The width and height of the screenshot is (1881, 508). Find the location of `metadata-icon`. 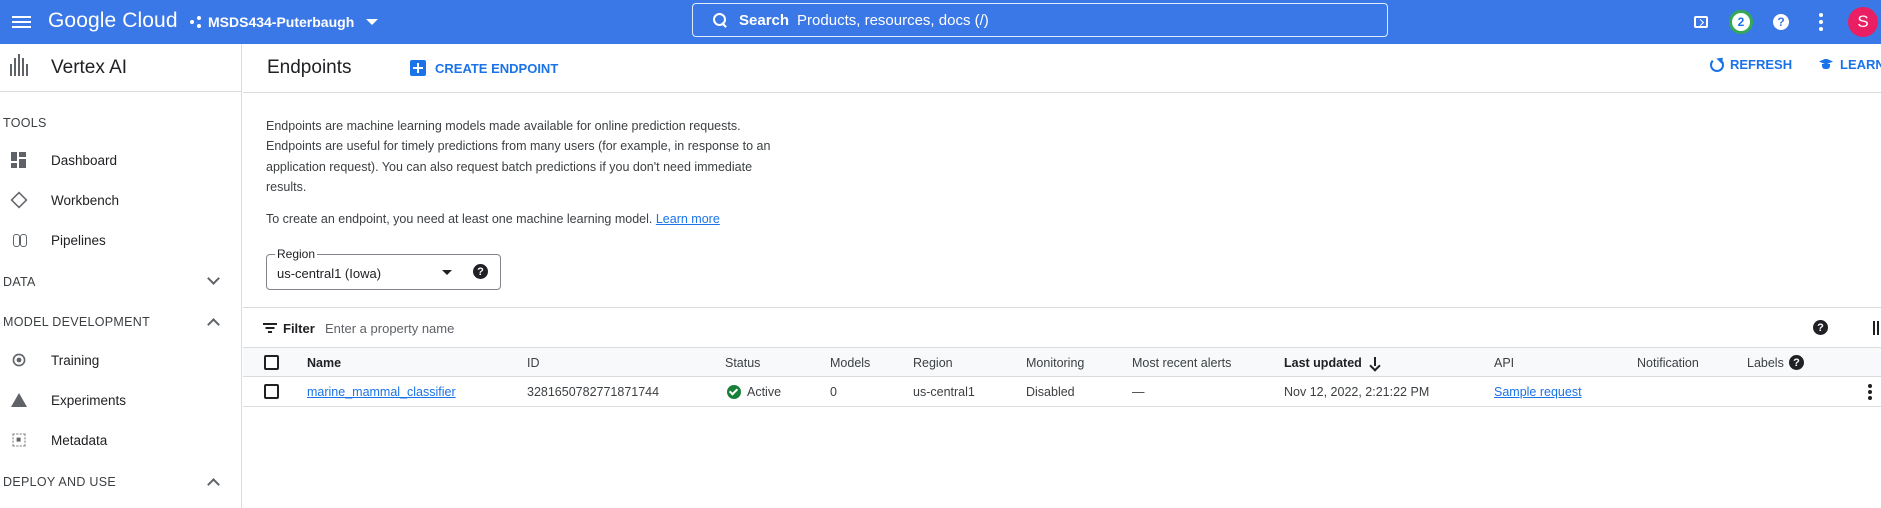

metadata-icon is located at coordinates (19, 440).